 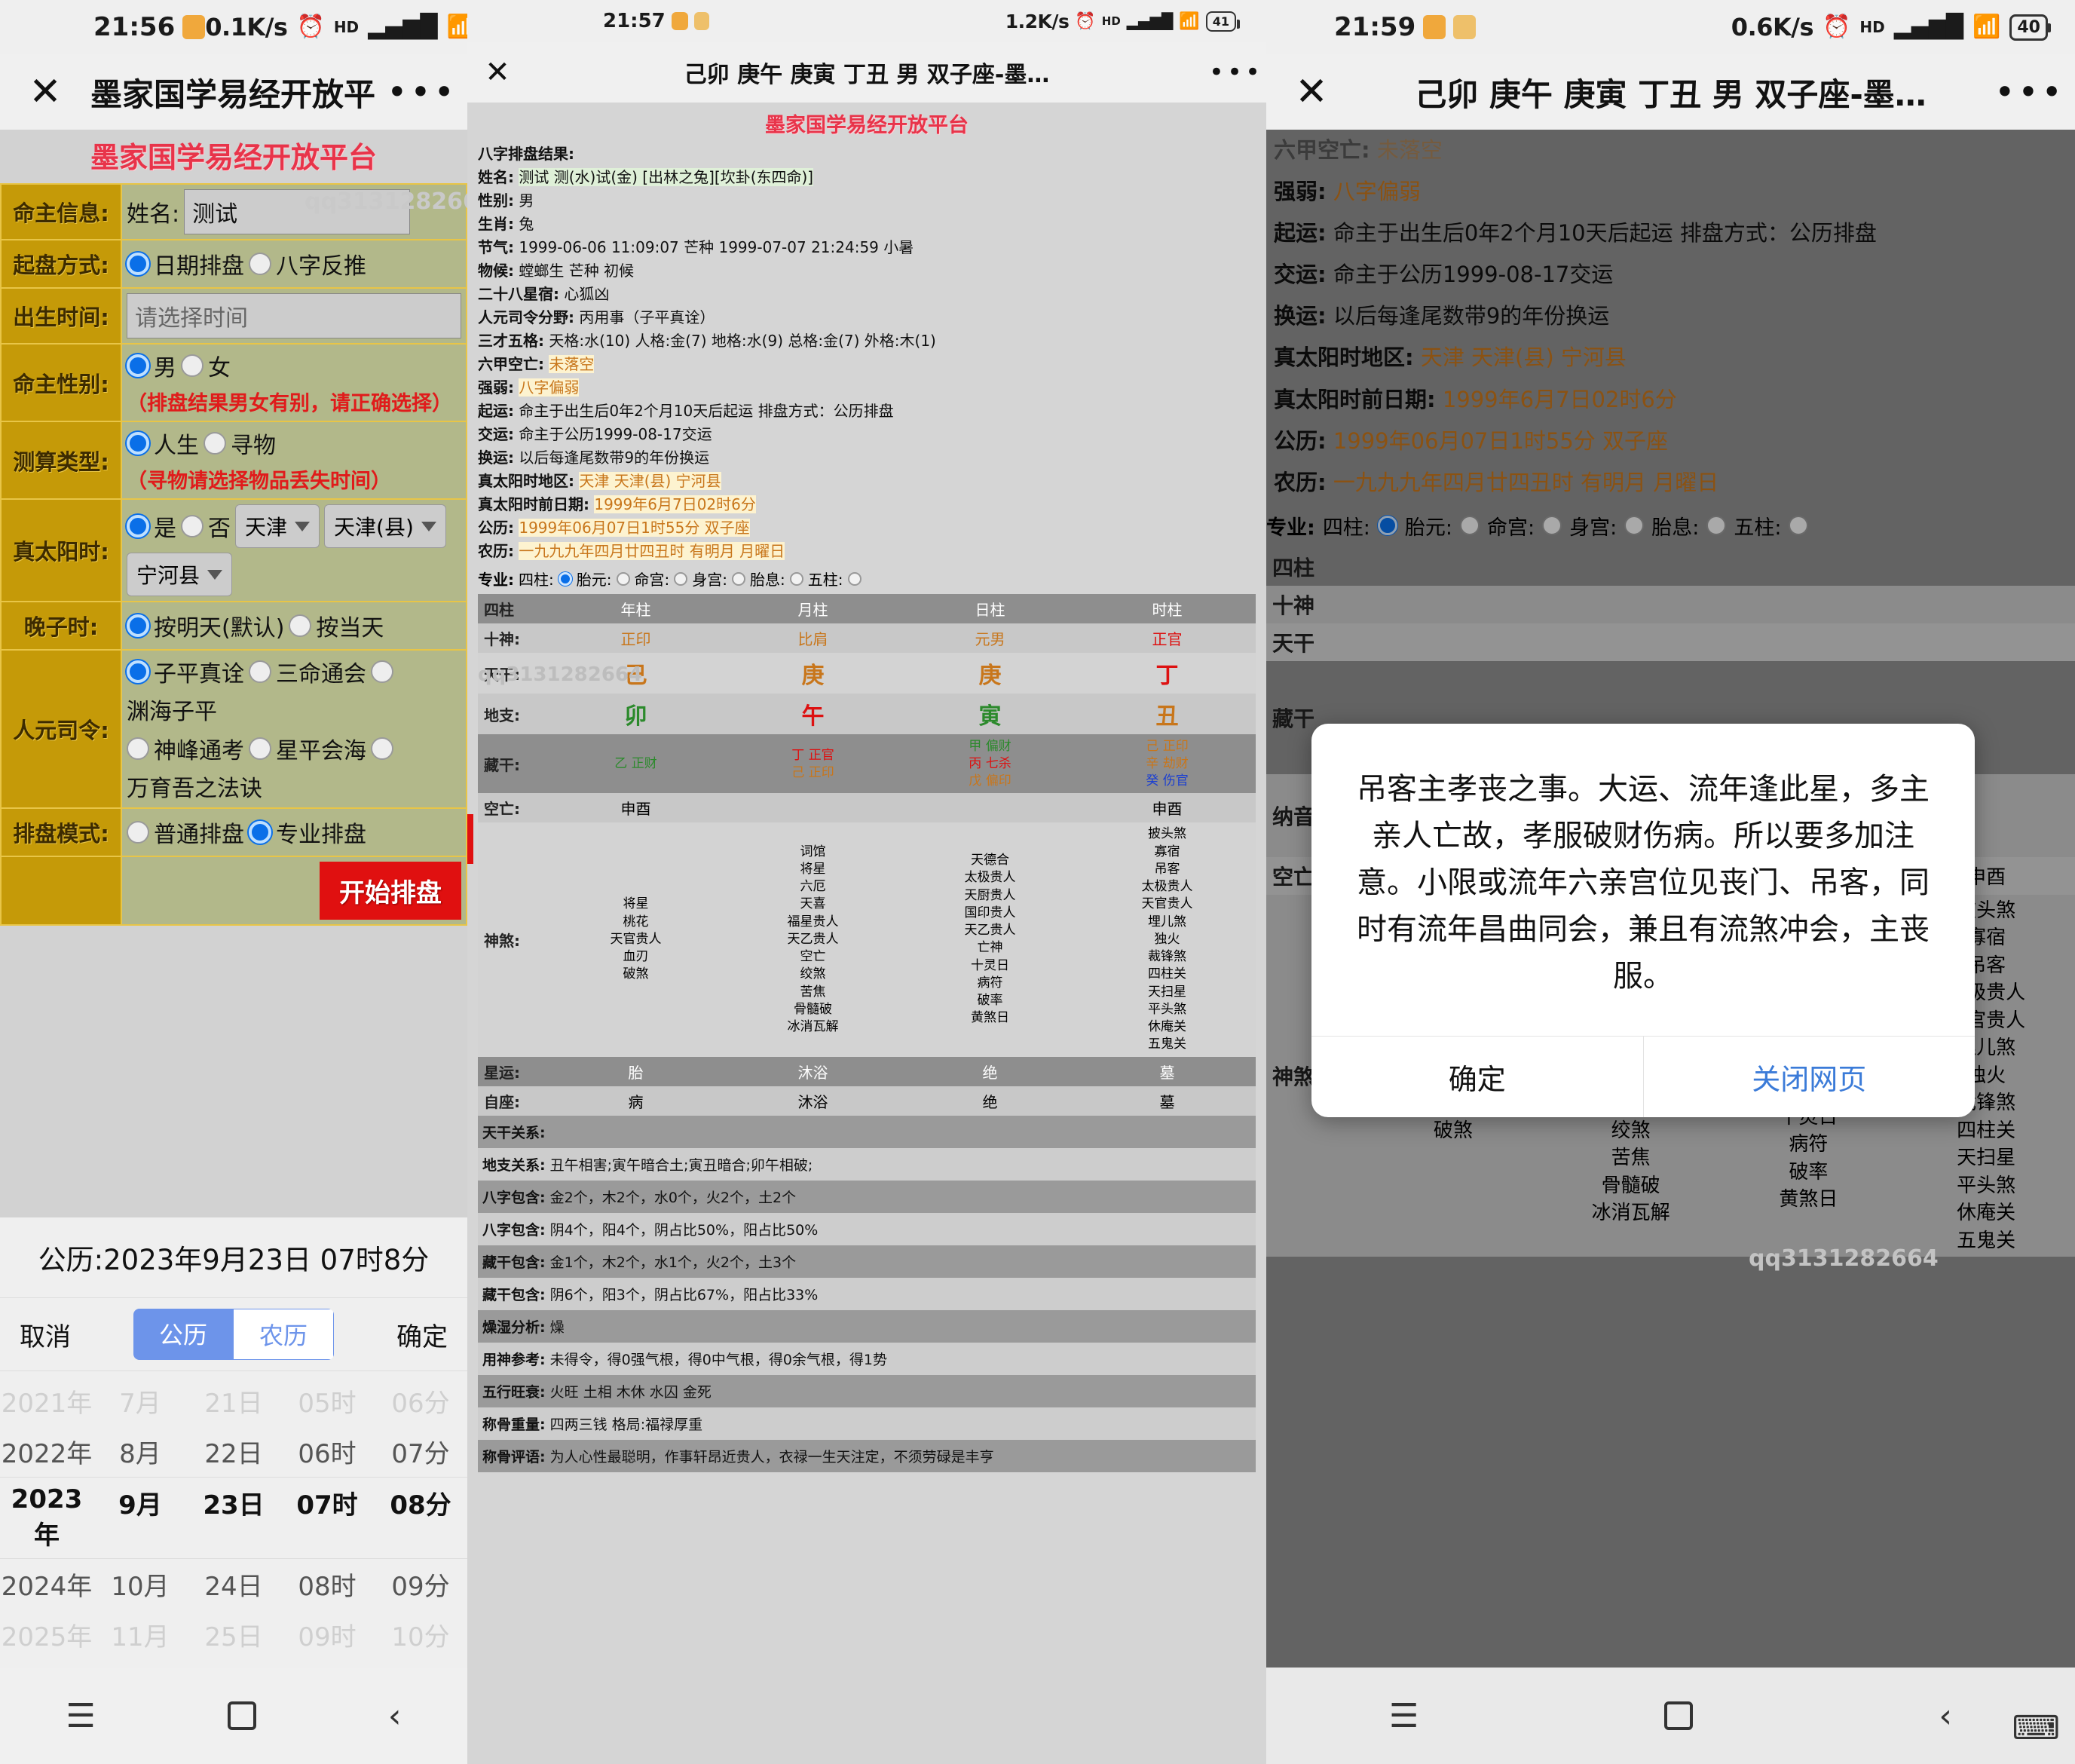 I want to click on radio-minggong, so click(x=681, y=578).